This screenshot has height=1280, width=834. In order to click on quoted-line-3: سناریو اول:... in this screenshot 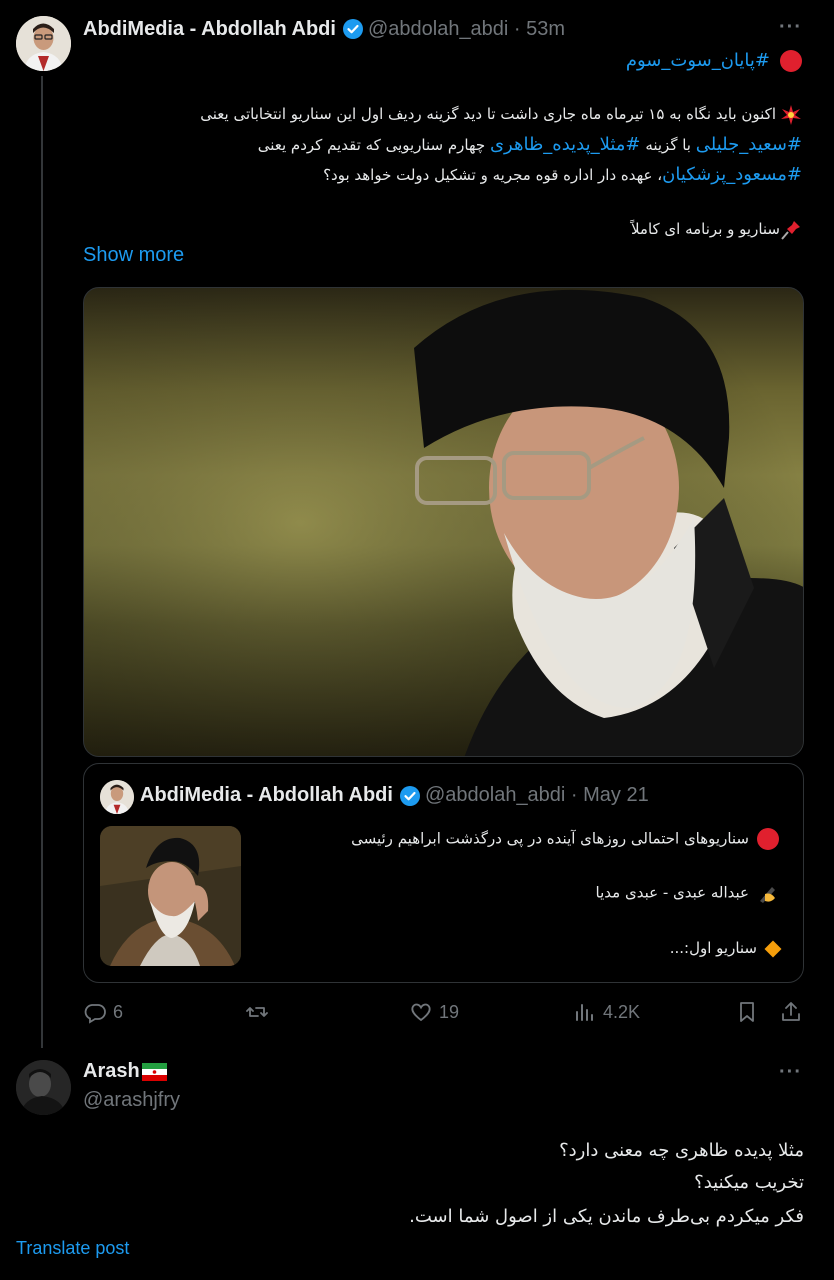, I will do `click(725, 948)`.